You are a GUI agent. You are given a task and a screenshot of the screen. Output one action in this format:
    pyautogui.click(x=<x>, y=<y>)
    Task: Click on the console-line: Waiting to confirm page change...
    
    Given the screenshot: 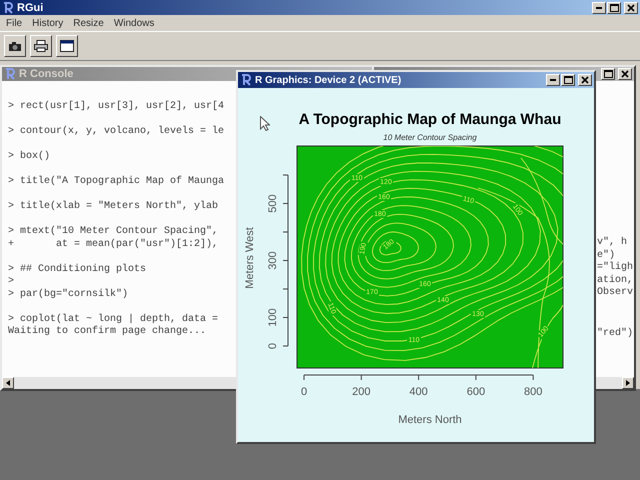 What is the action you would take?
    pyautogui.click(x=107, y=332)
    